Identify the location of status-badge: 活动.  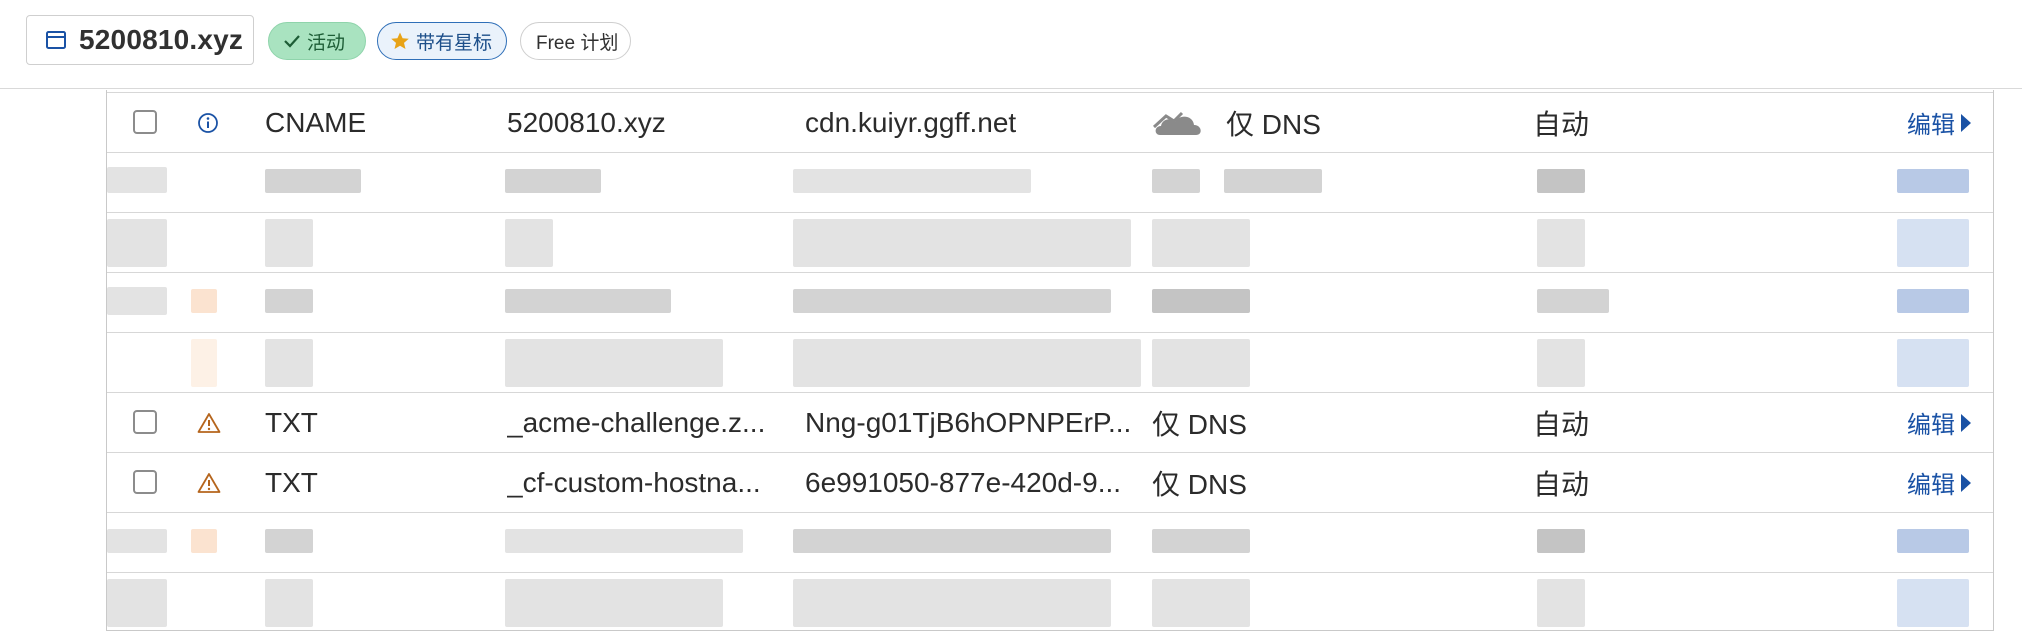
(317, 41).